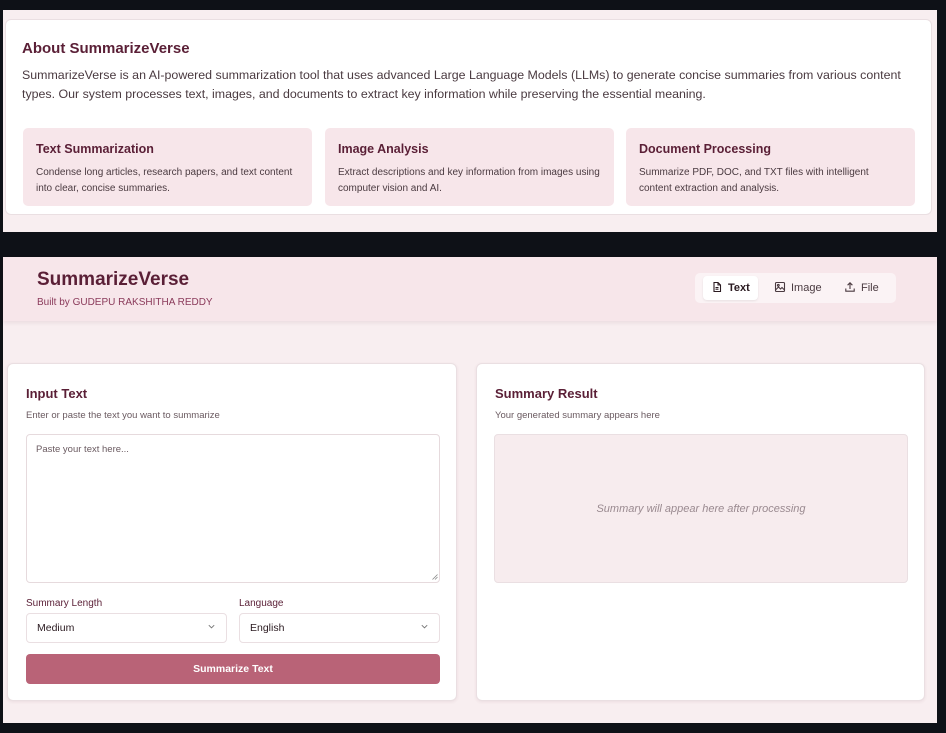  I want to click on about-title: About SummarizeVerse, so click(106, 48).